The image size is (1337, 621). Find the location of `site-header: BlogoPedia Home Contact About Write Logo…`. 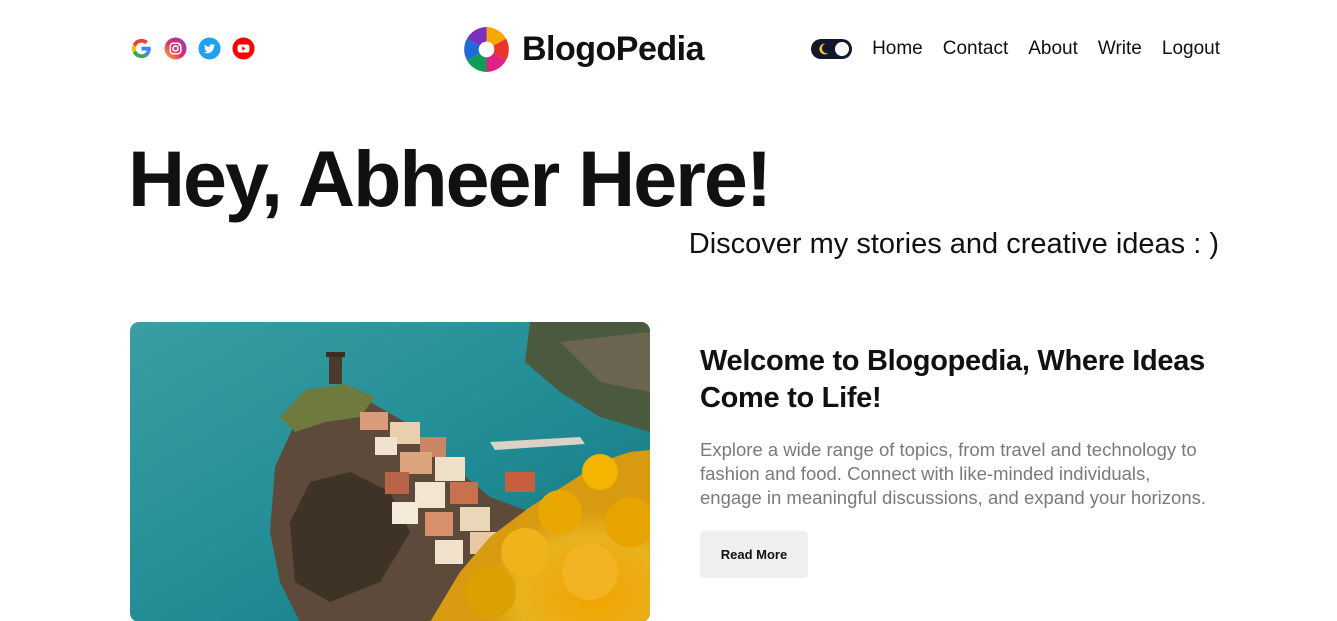

site-header: BlogoPedia Home Contact About Write Logo… is located at coordinates (675, 49).